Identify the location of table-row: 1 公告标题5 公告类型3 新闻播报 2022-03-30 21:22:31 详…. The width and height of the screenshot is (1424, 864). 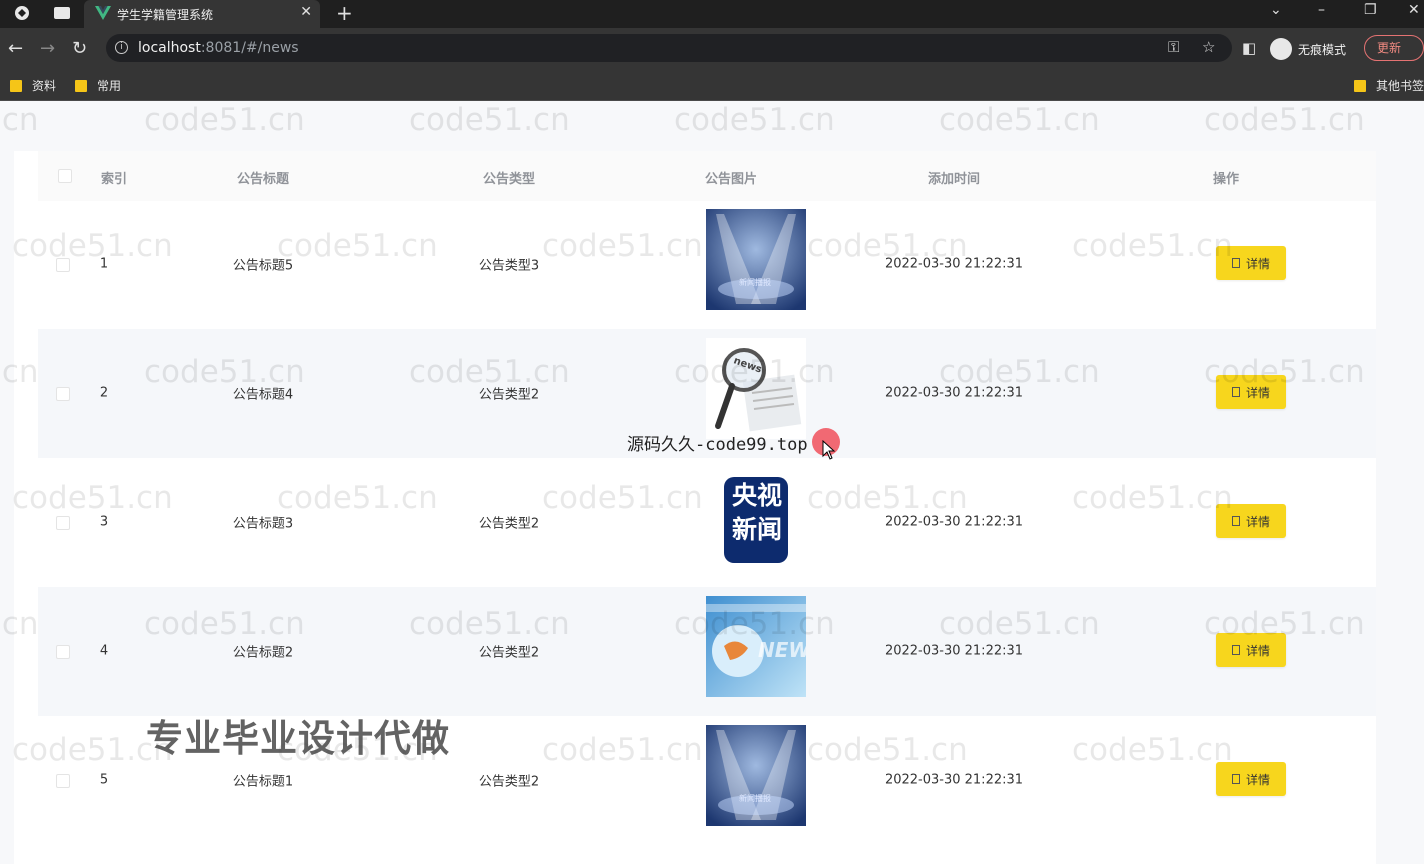
(707, 264).